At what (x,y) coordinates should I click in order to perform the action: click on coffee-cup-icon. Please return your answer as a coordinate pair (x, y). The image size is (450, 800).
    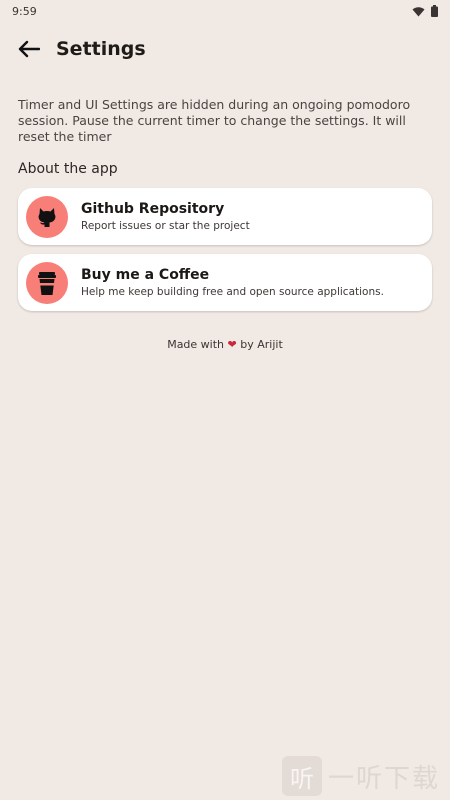
    Looking at the image, I should click on (47, 283).